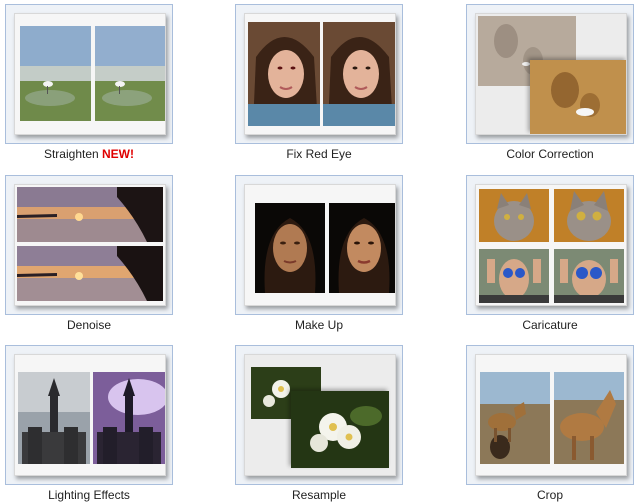 Image resolution: width=640 pixels, height=502 pixels. I want to click on after-image-horses, so click(589, 418).